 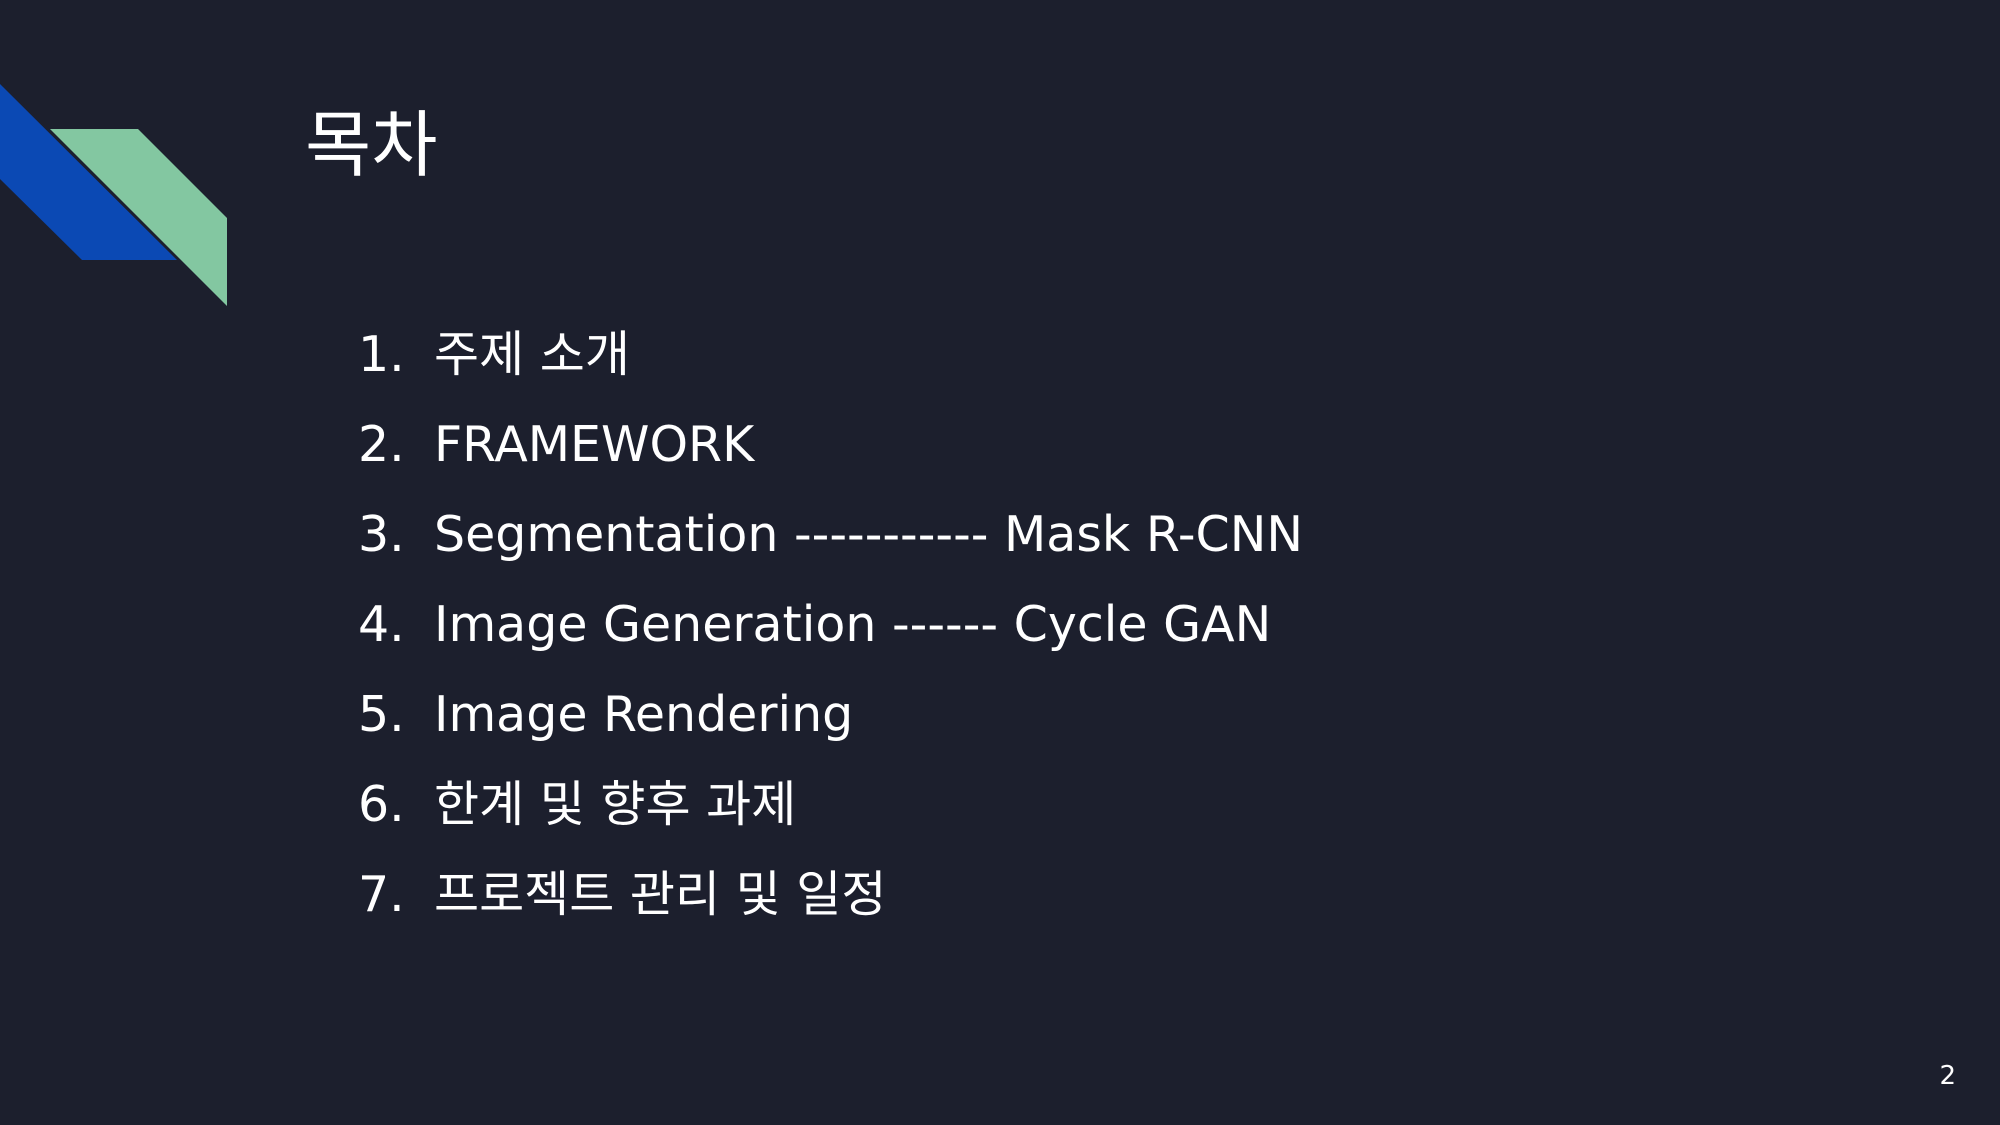 What do you see at coordinates (381, 444) in the screenshot?
I see `toc-item-number: 2.` at bounding box center [381, 444].